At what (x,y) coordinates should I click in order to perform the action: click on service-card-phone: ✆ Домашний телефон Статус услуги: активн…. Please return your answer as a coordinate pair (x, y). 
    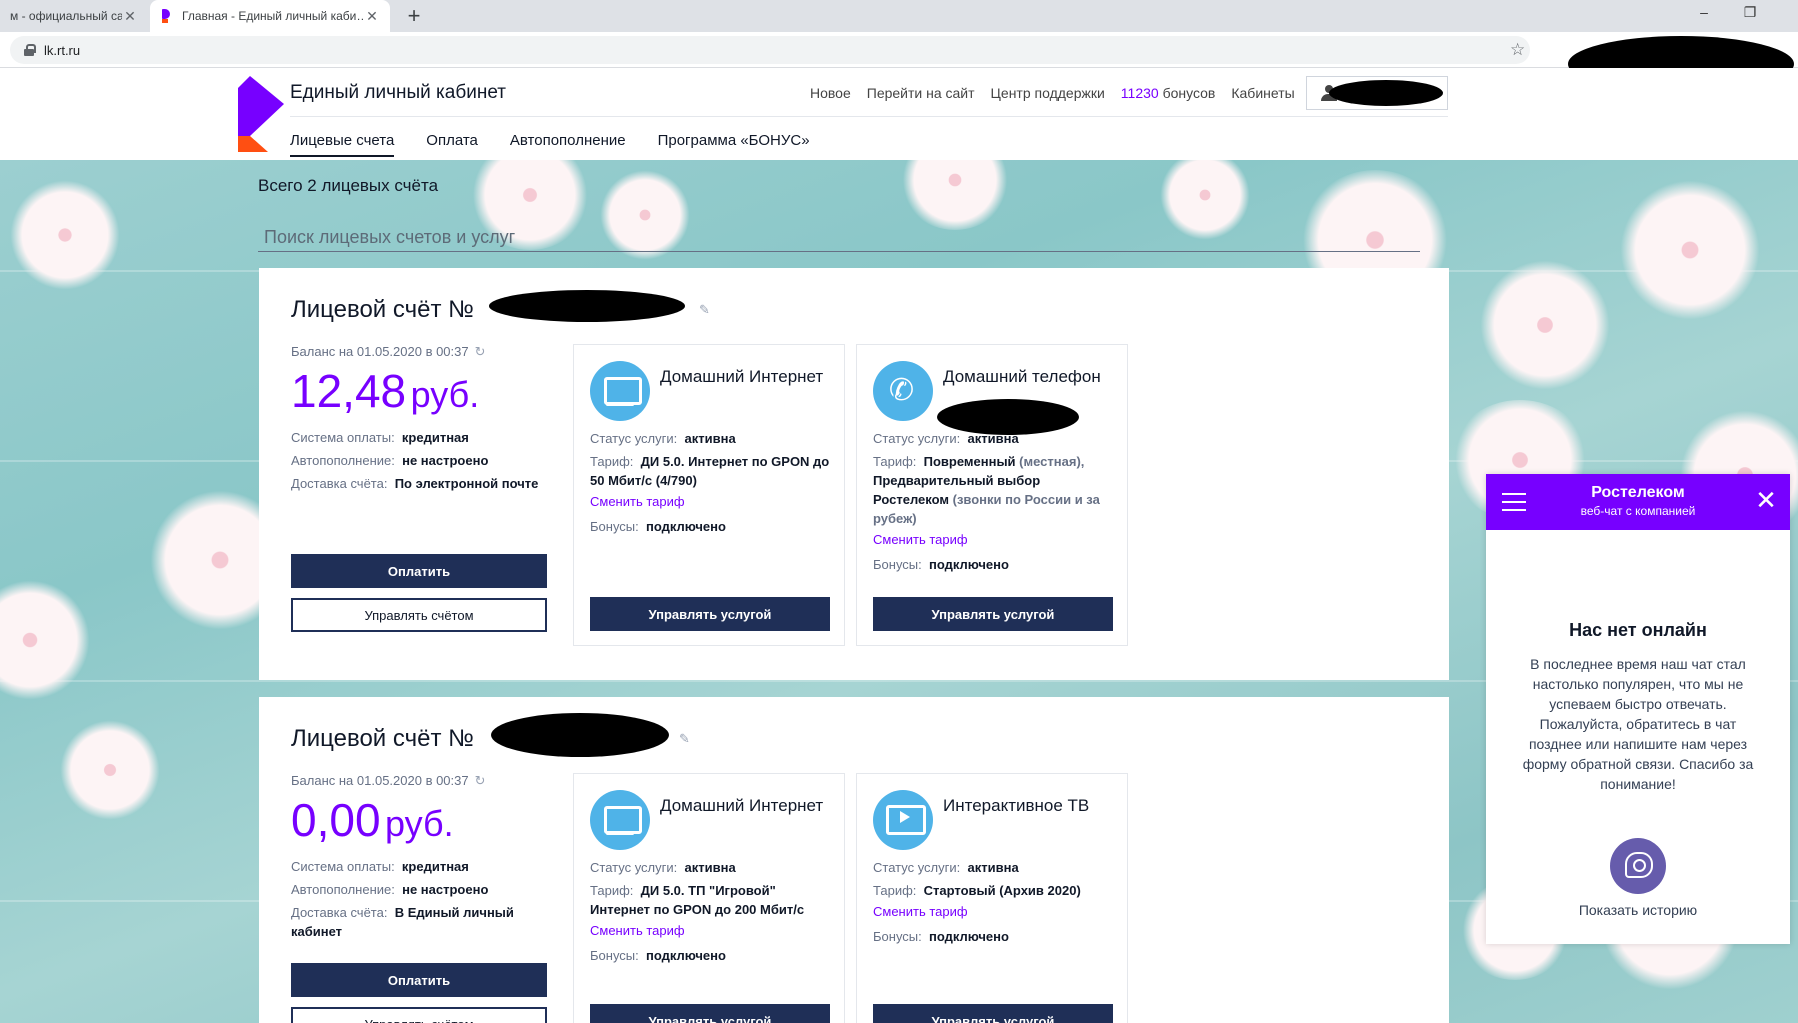
    Looking at the image, I should click on (992, 495).